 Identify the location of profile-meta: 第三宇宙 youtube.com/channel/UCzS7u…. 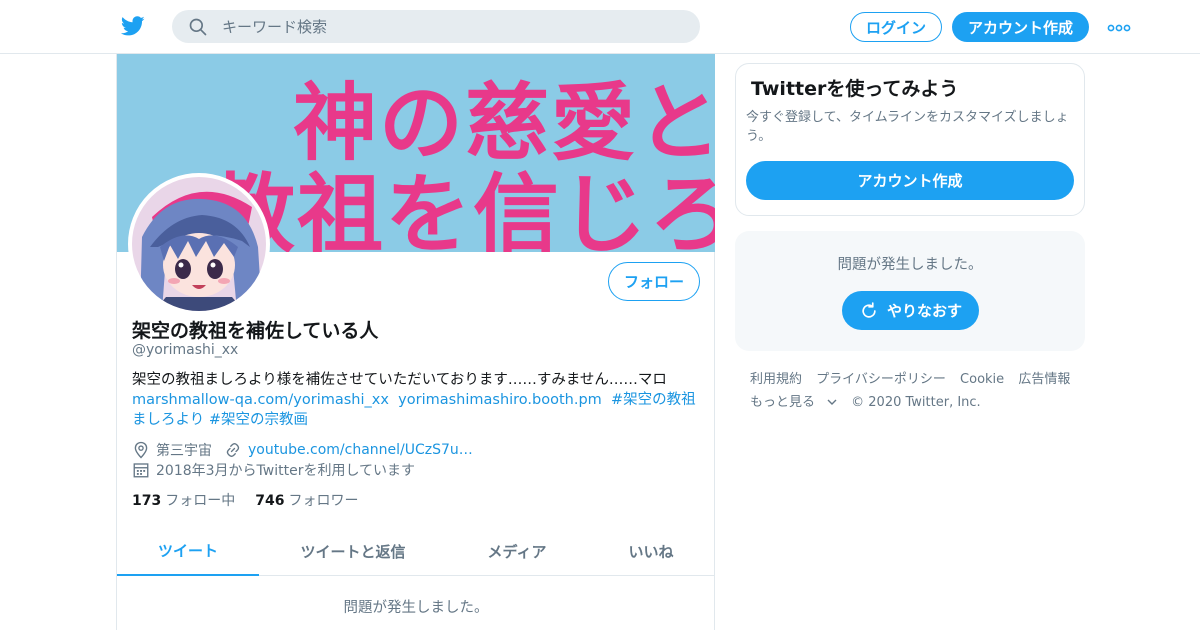
(302, 450).